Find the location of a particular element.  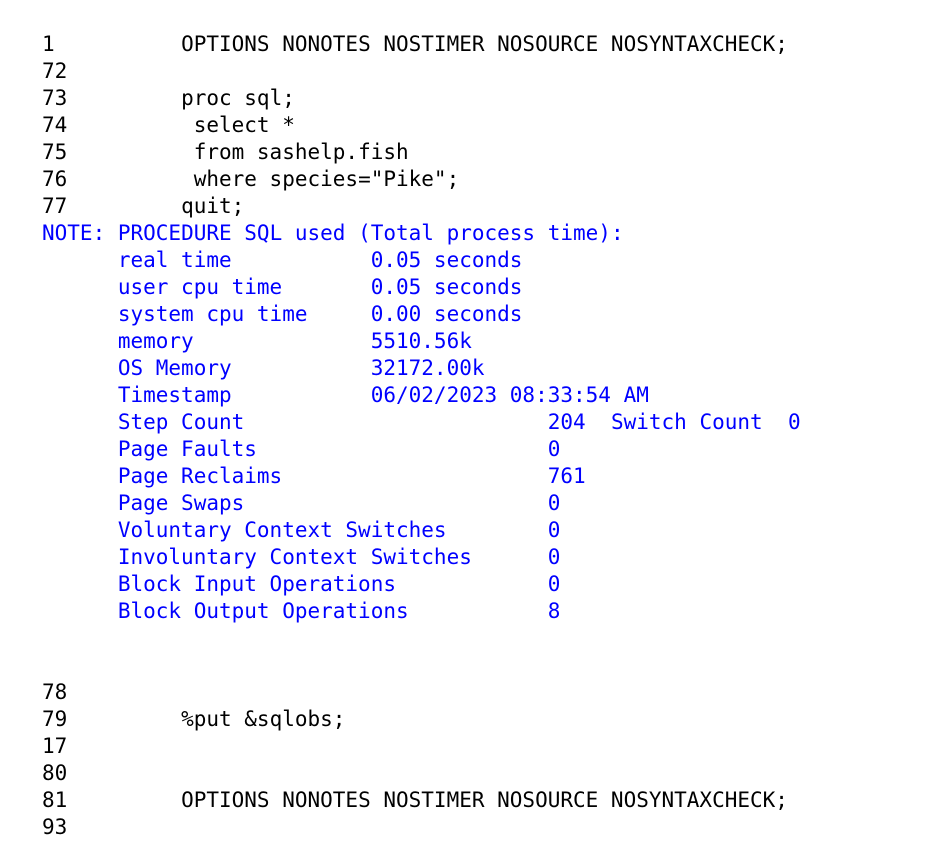

log-line: Page Faults 0 is located at coordinates (482, 449).